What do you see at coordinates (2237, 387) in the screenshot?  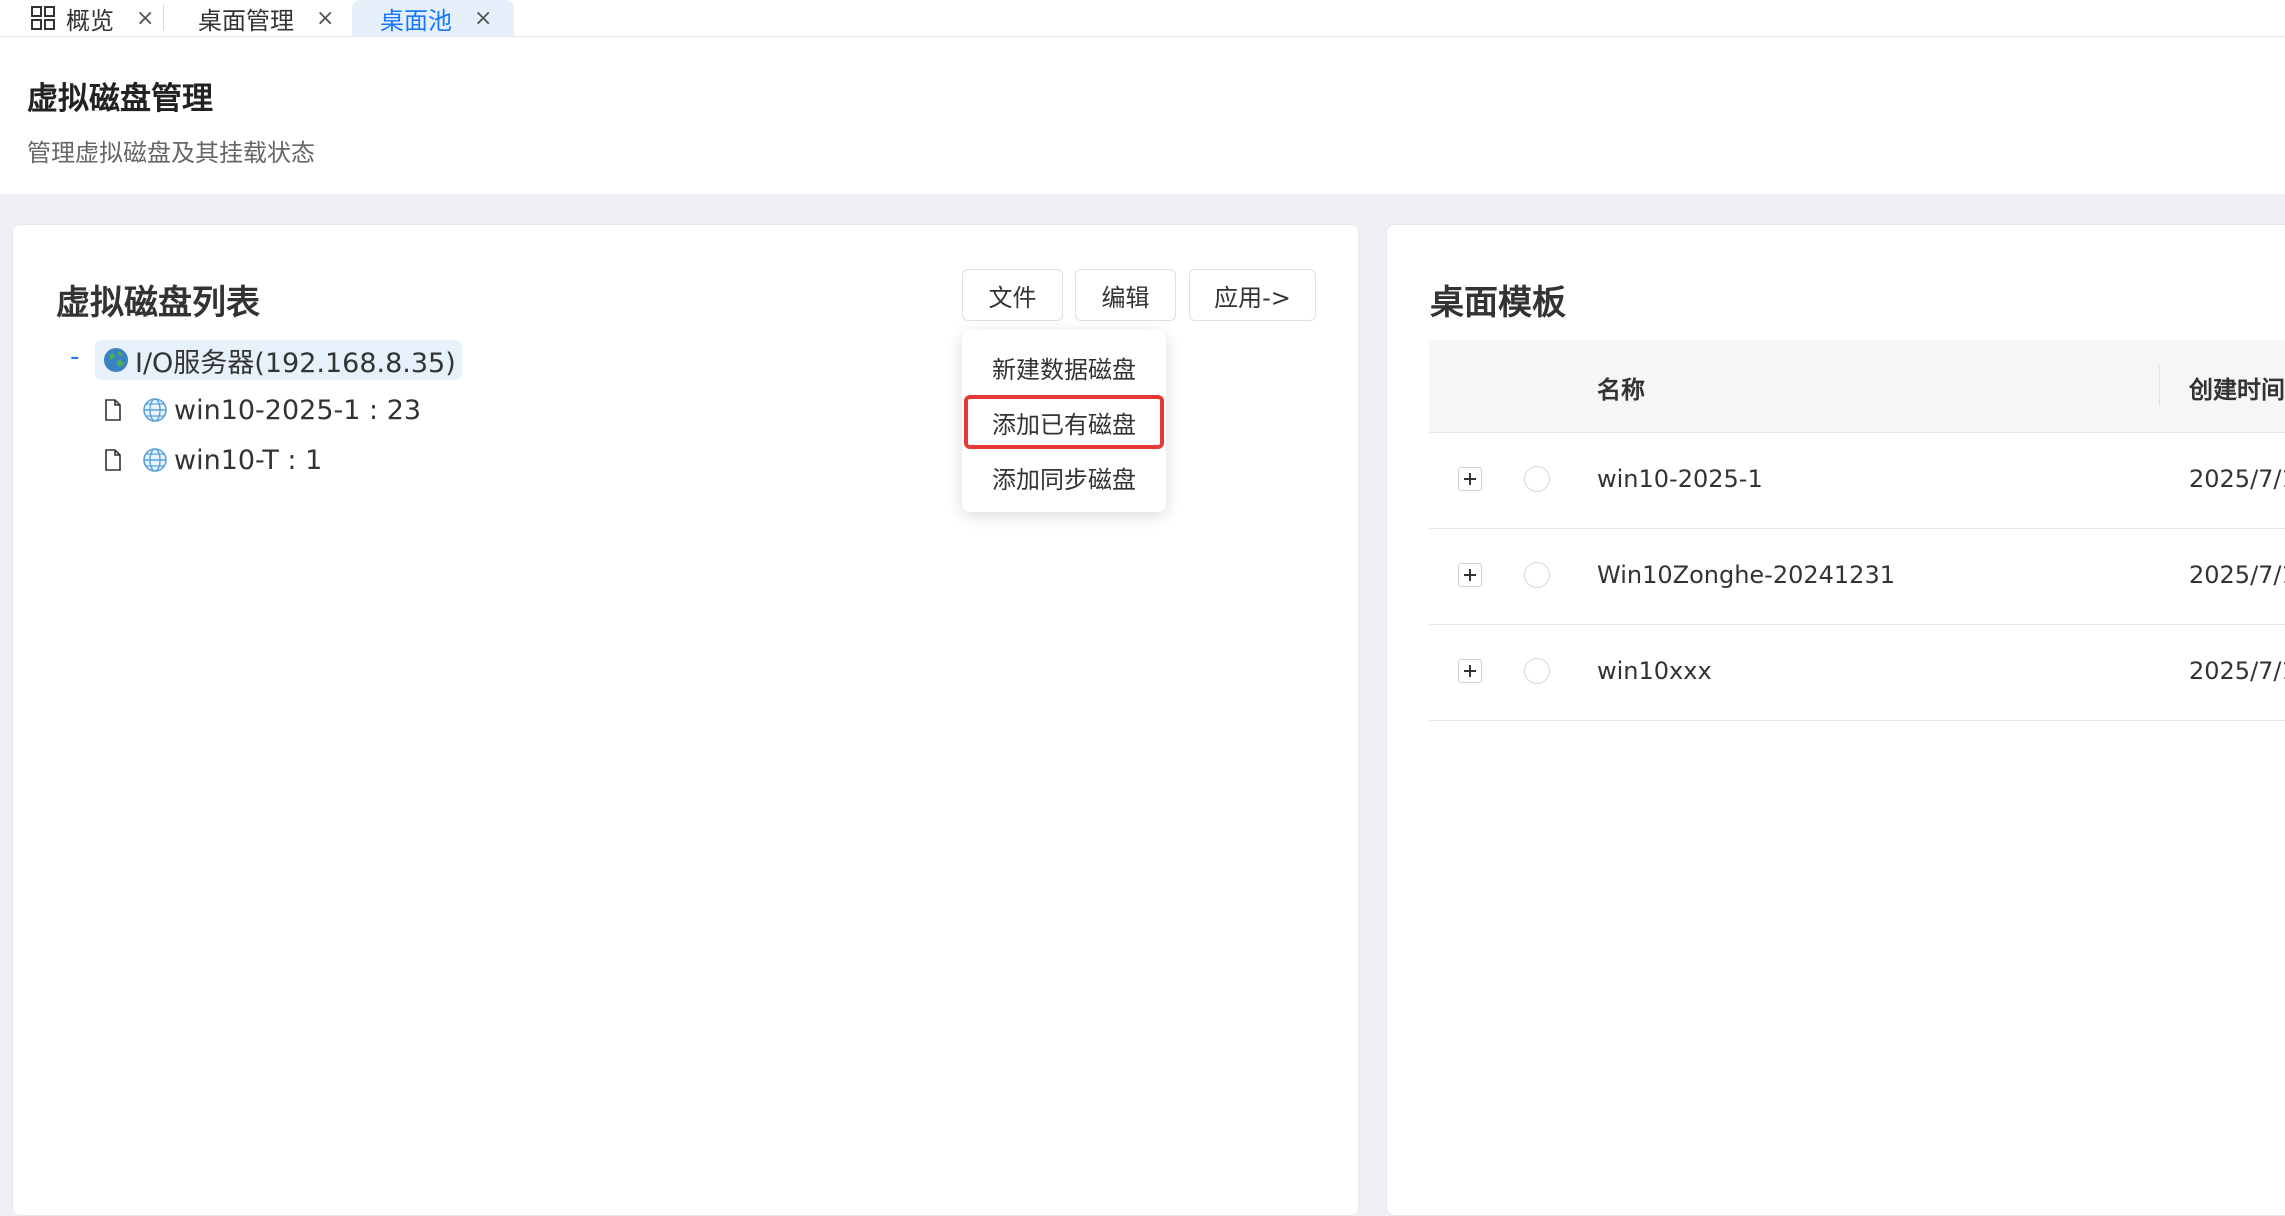 I see `column-header-created: 创建时间` at bounding box center [2237, 387].